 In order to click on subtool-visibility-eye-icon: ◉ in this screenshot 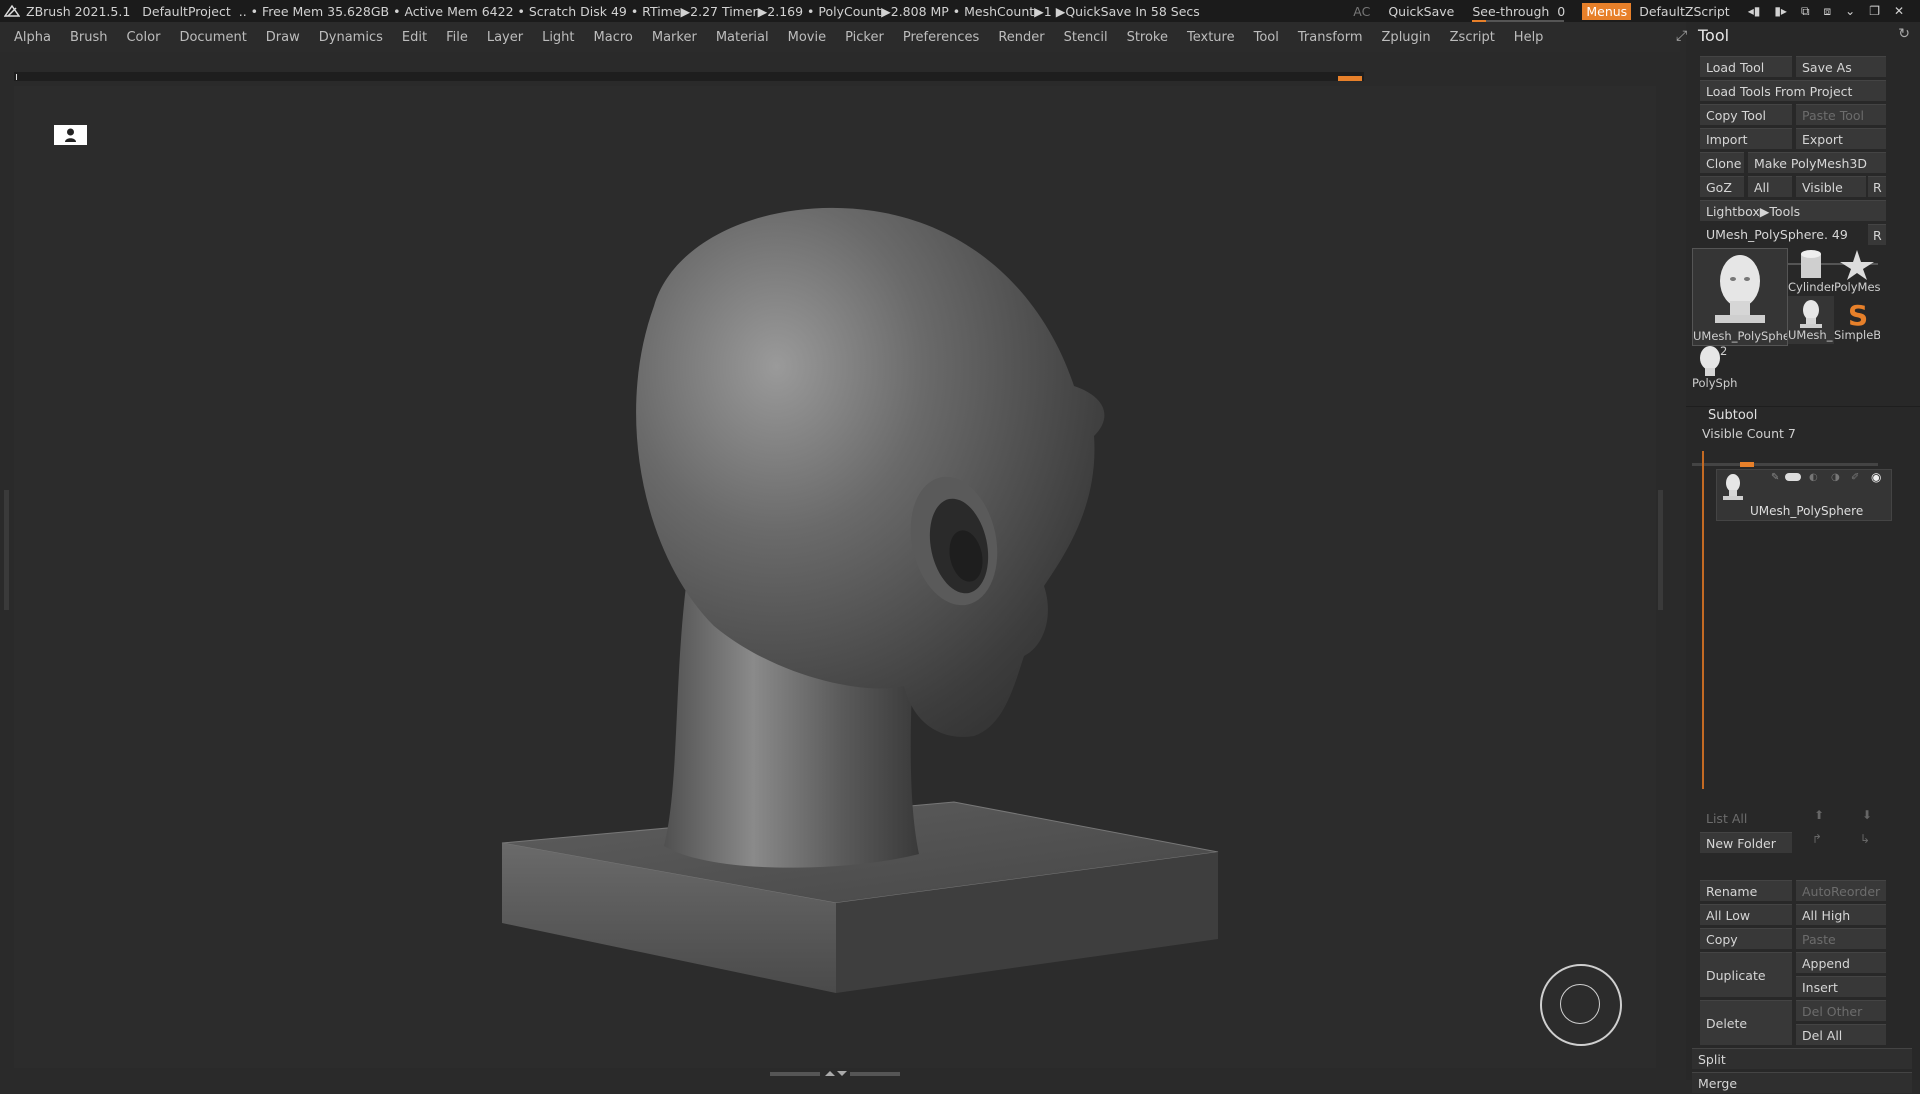, I will do `click(1876, 477)`.